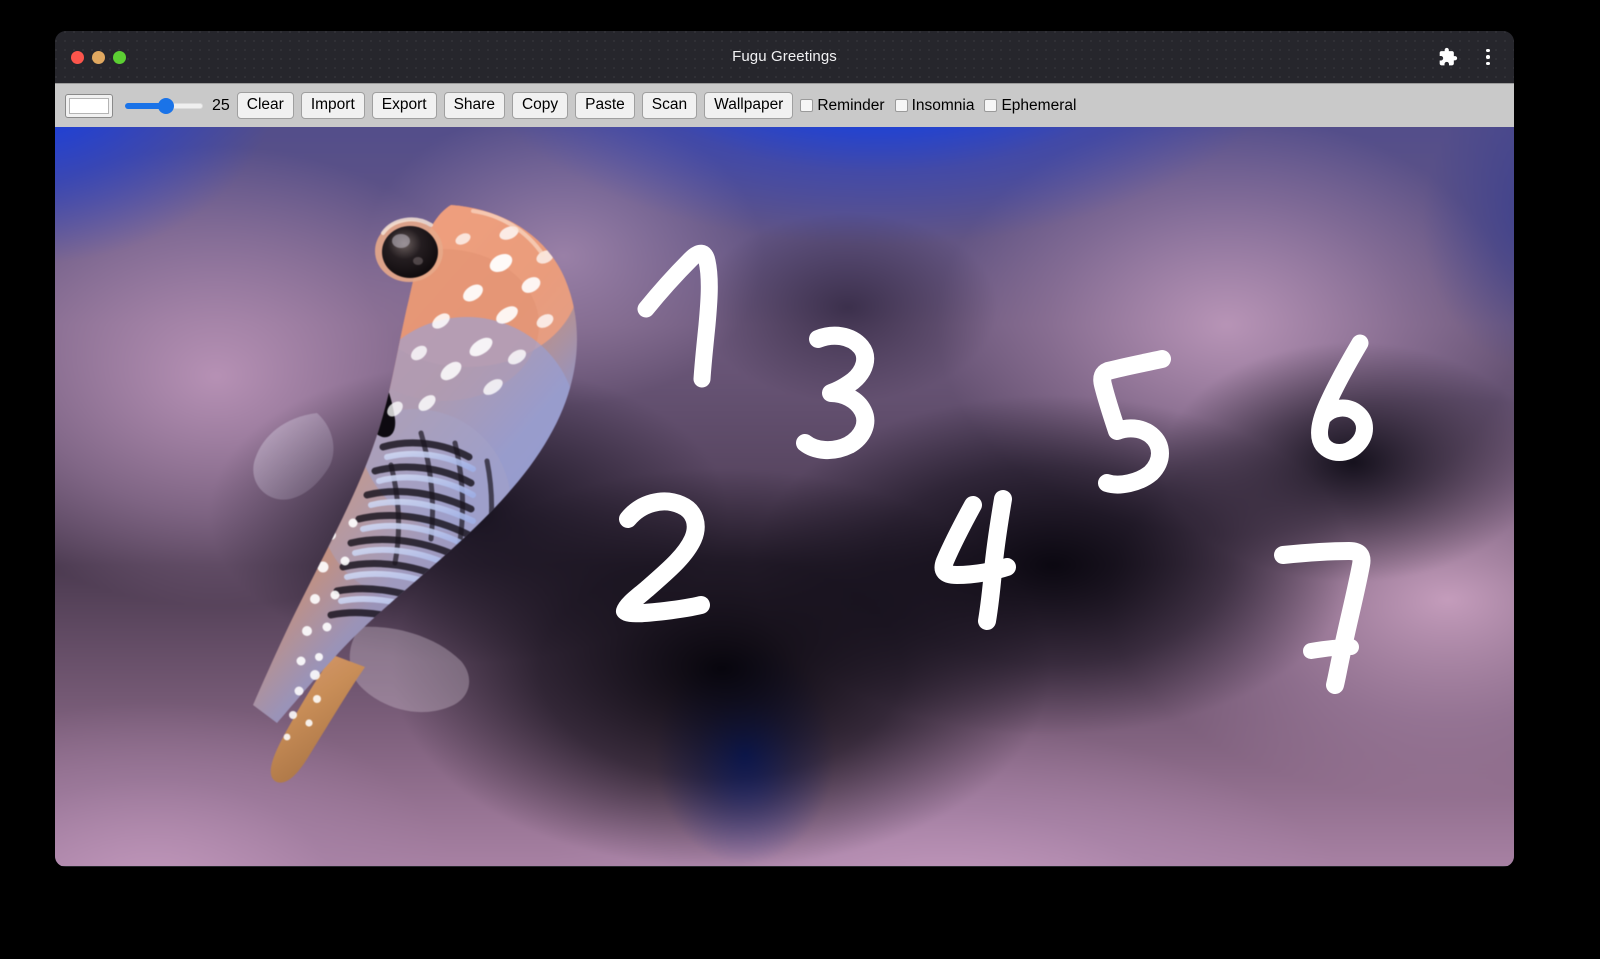 This screenshot has width=1600, height=959. Describe the element at coordinates (749, 105) in the screenshot. I see `wallpaper-button: Wallpaper` at that location.